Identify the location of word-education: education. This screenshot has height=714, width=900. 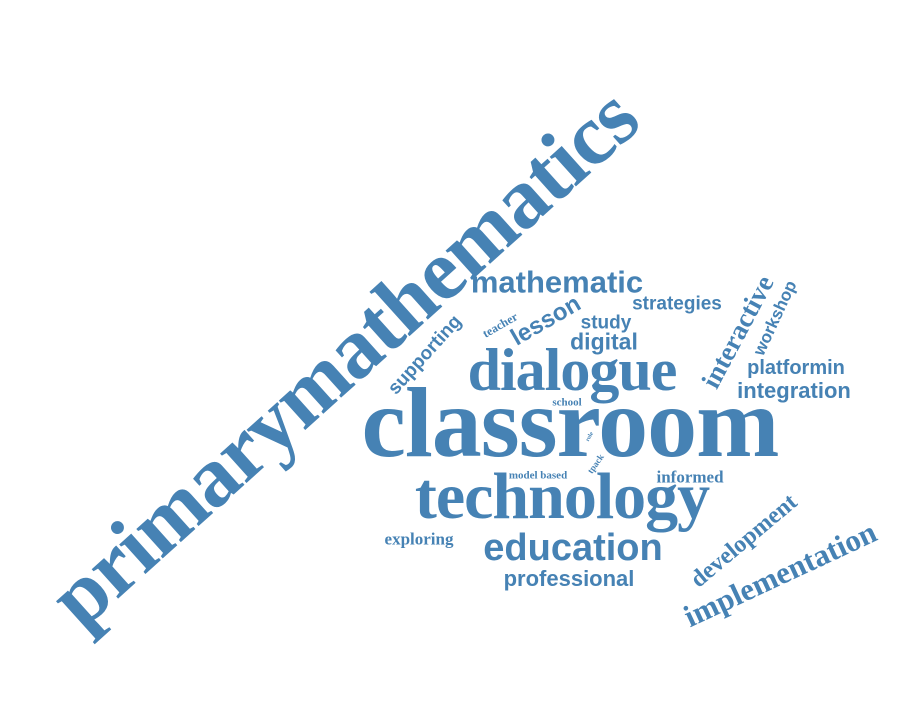
(573, 548).